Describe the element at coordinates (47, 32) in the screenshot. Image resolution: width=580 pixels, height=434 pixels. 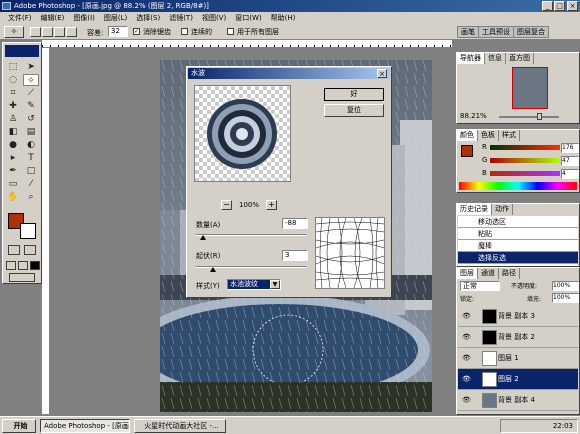
I see `add-selection-icon` at that location.